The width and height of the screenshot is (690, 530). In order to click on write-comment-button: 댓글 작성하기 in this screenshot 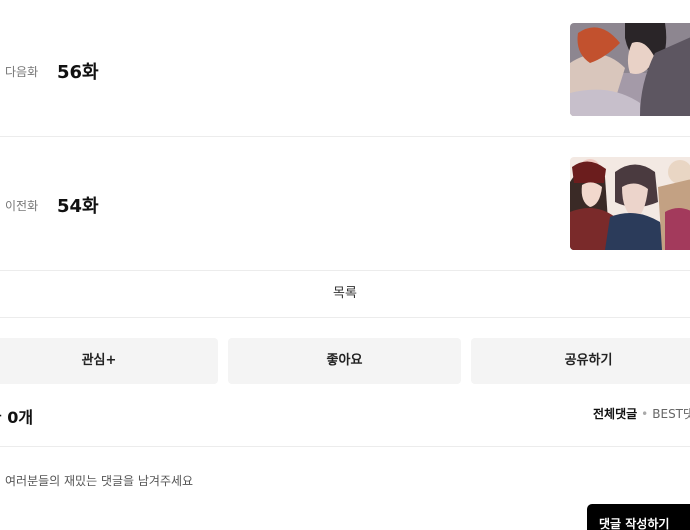, I will do `click(638, 517)`.